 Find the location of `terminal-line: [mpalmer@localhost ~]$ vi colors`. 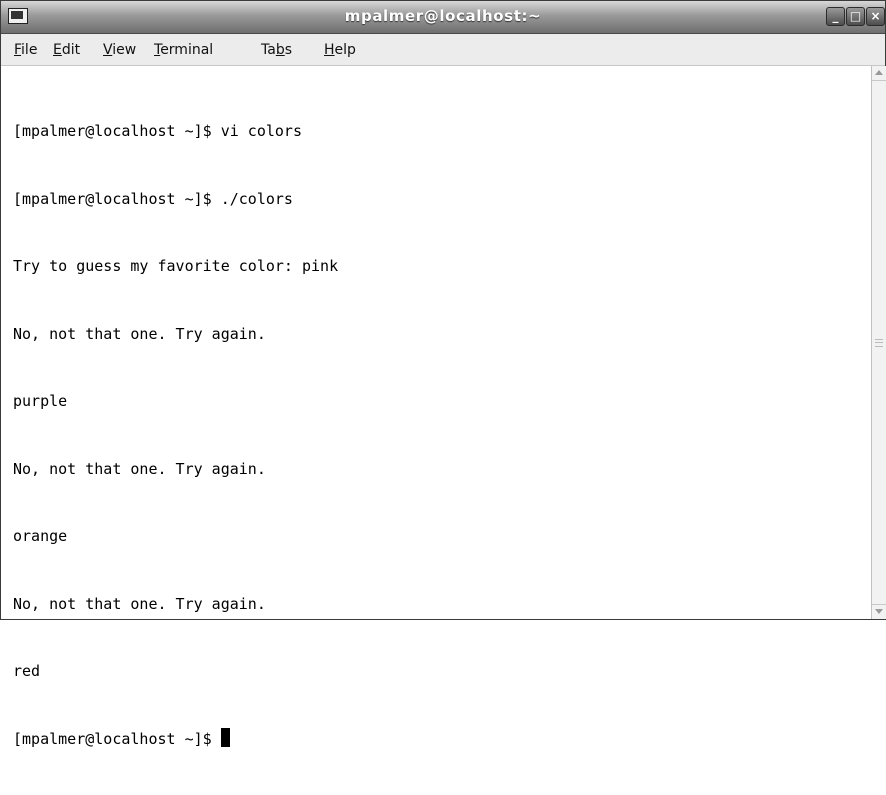

terminal-line: [mpalmer@localhost ~]$ vi colors is located at coordinates (157, 131).